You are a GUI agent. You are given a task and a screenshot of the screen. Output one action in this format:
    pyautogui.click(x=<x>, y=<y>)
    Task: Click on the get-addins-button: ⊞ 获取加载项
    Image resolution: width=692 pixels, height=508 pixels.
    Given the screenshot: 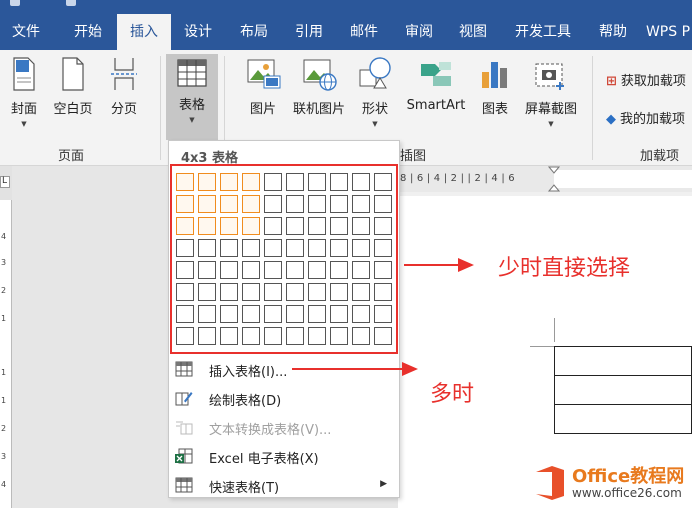 What is the action you would take?
    pyautogui.click(x=646, y=79)
    